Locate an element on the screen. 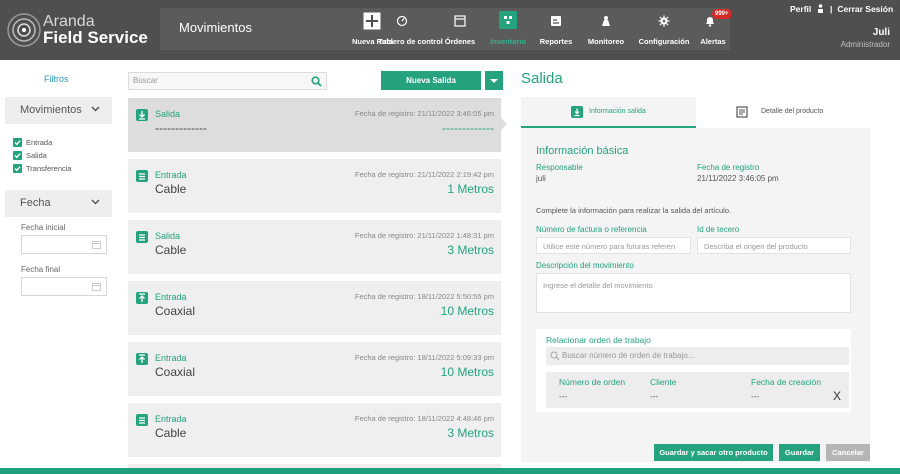  chevron-down-icon is located at coordinates (95, 109).